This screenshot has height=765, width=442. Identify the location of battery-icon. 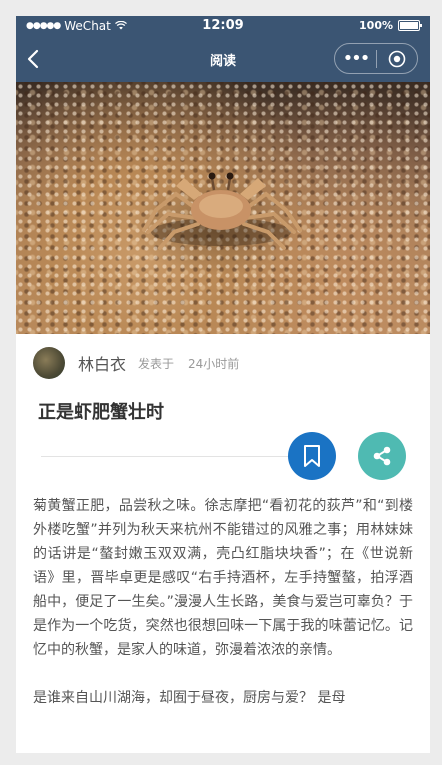
(410, 25).